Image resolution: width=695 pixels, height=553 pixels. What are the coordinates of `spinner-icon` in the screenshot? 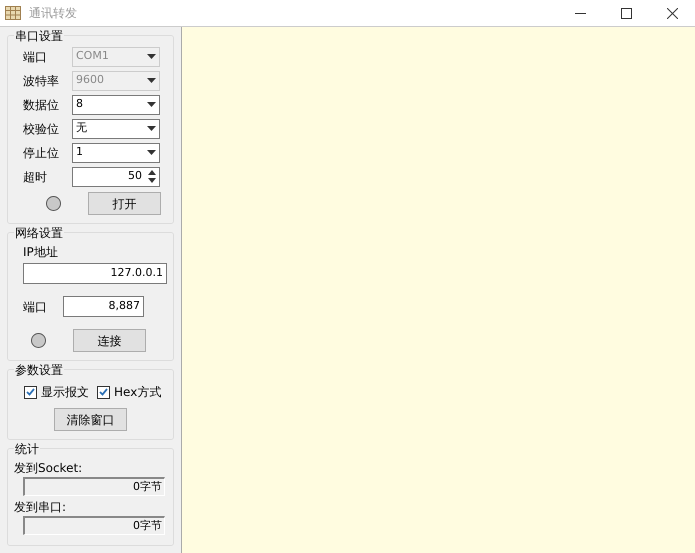 It's located at (152, 176).